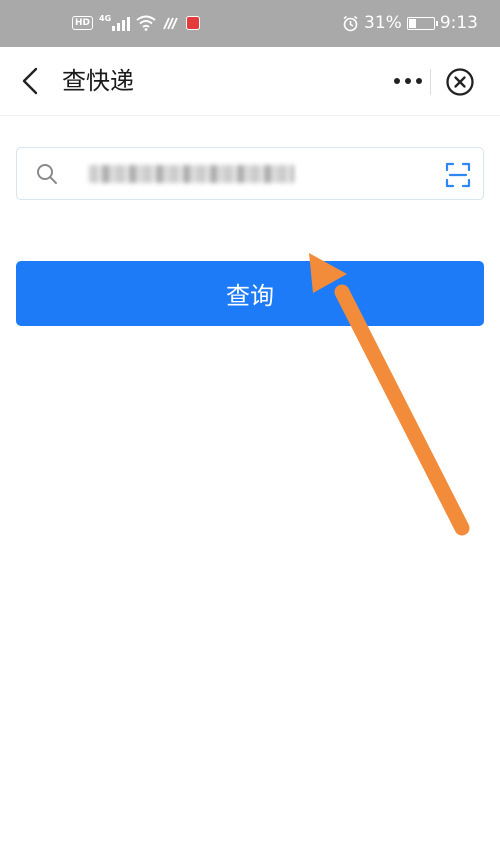  I want to click on search-box, so click(250, 173).